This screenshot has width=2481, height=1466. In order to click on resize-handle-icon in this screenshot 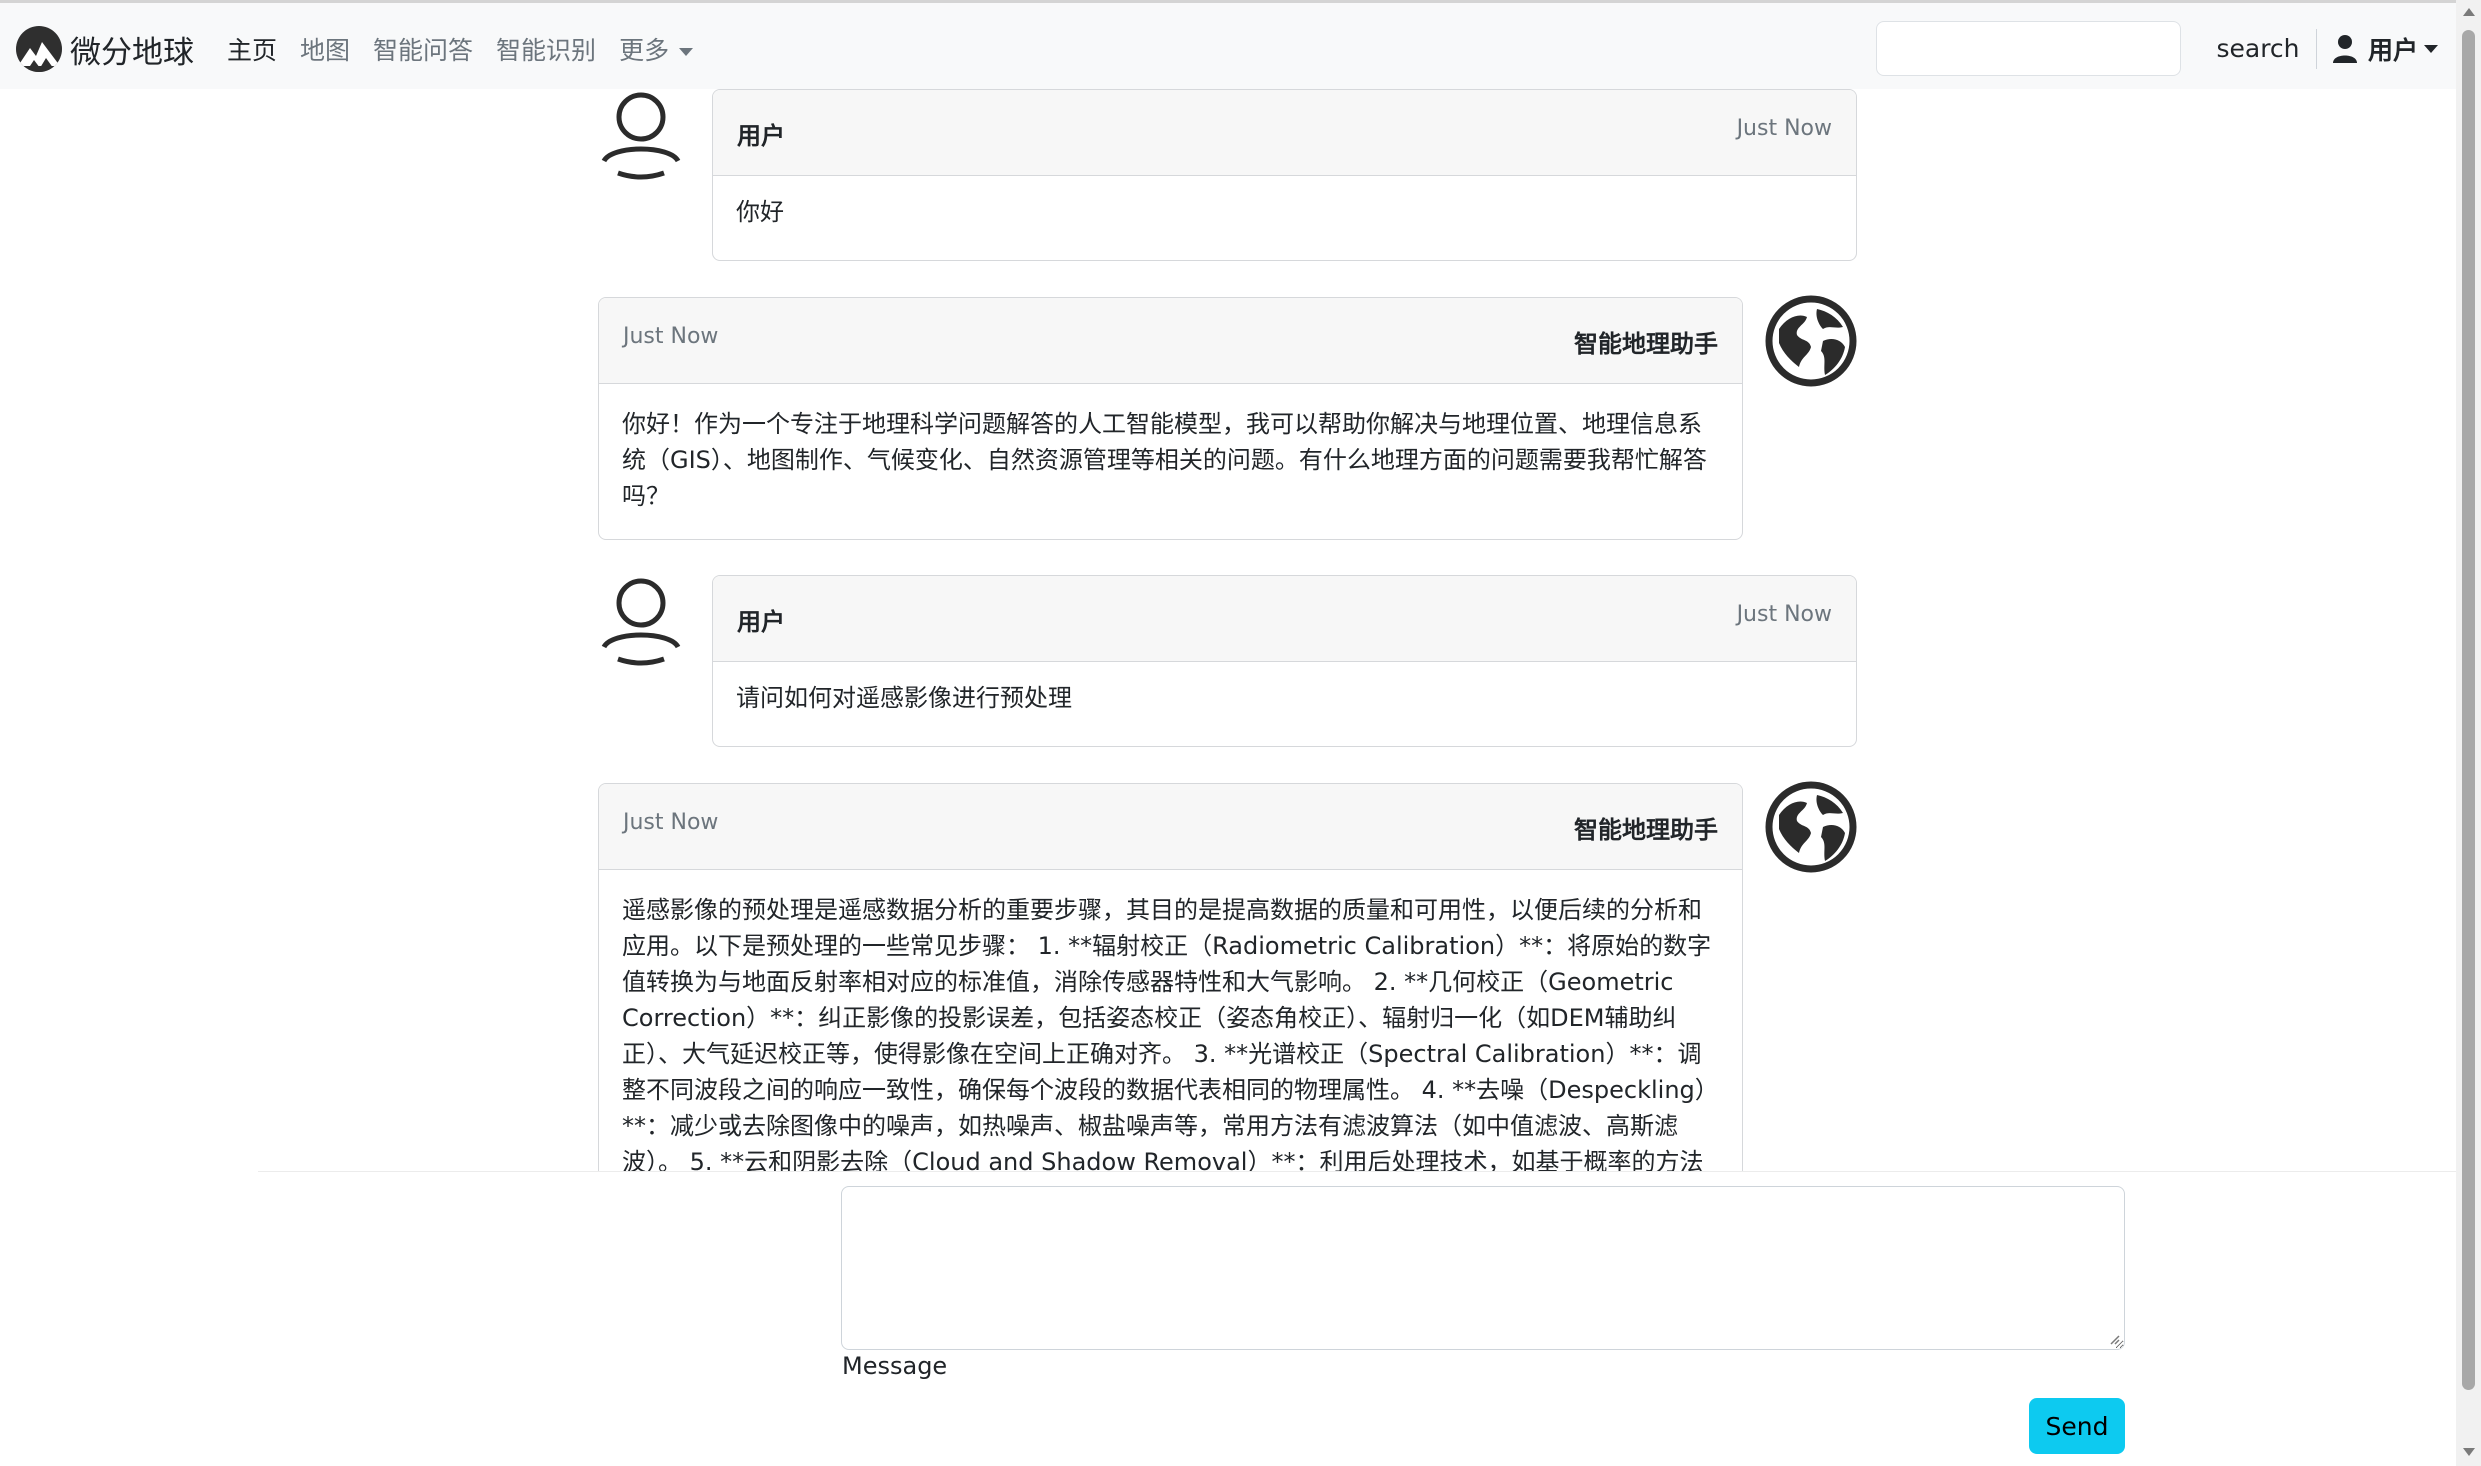, I will do `click(2114, 1339)`.